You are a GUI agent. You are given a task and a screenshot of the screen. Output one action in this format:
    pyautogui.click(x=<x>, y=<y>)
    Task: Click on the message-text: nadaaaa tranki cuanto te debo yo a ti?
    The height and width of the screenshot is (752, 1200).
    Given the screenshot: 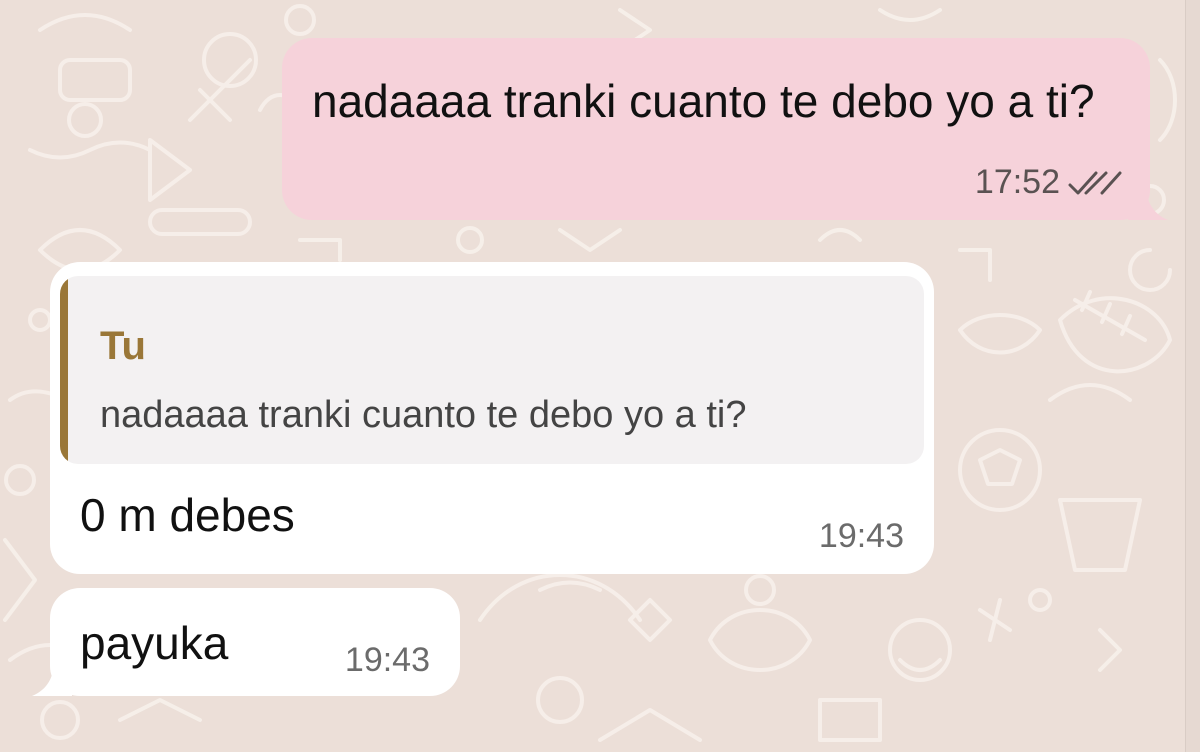 What is the action you would take?
    pyautogui.click(x=703, y=101)
    